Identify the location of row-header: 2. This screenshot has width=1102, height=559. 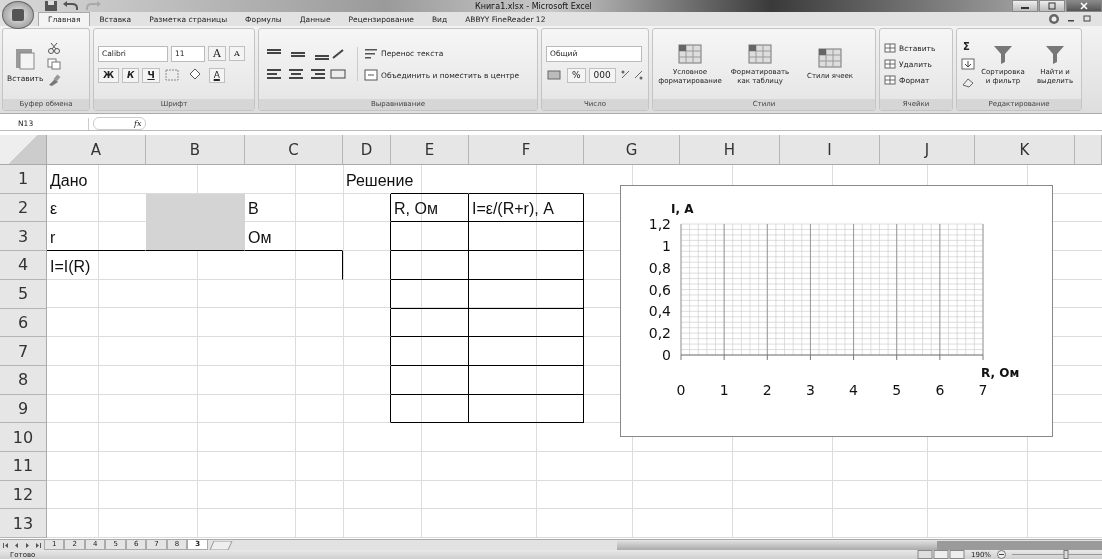
(23, 208).